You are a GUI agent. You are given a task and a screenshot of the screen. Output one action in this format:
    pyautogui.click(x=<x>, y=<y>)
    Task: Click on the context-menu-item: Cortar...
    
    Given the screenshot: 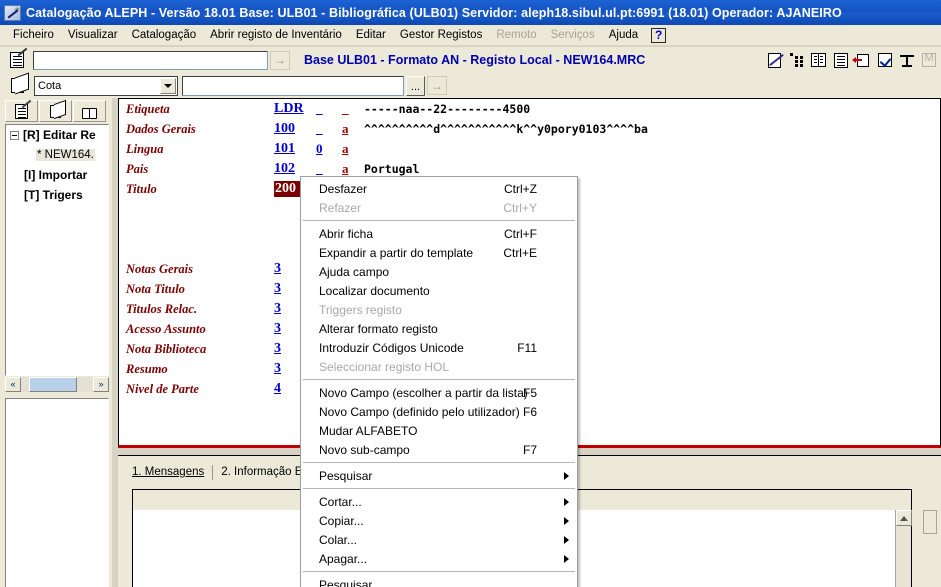 What is the action you would take?
    pyautogui.click(x=439, y=501)
    